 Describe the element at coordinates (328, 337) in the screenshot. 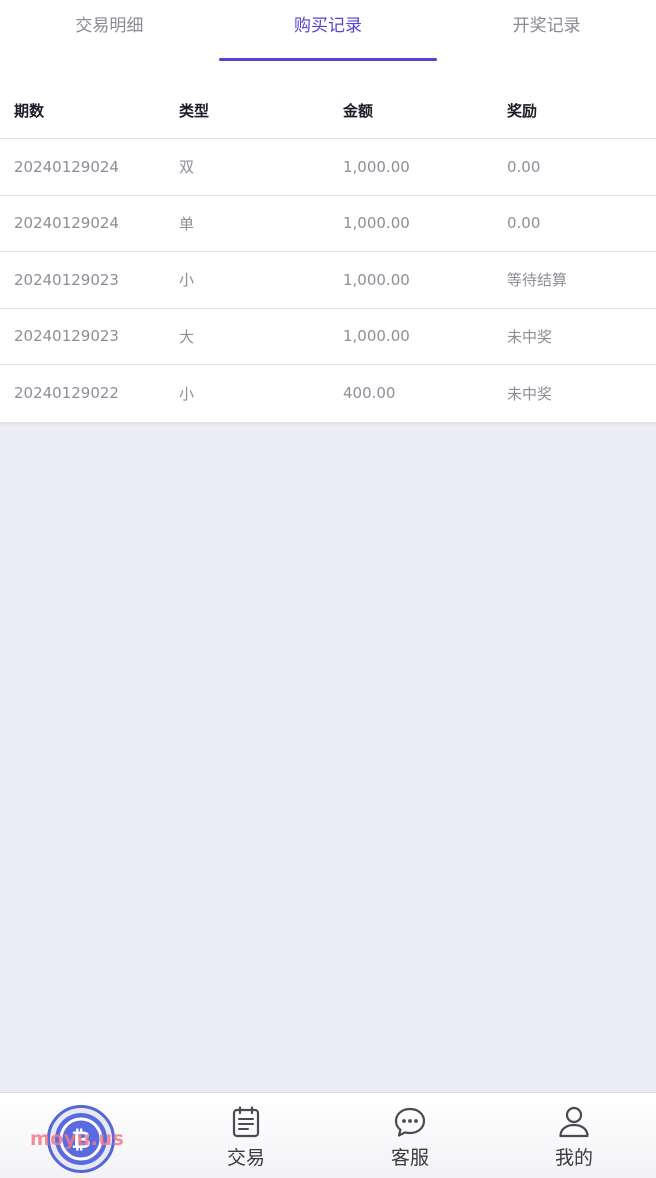

I see `table-row: 20240129023 大 1,000.00 未中奖` at that location.